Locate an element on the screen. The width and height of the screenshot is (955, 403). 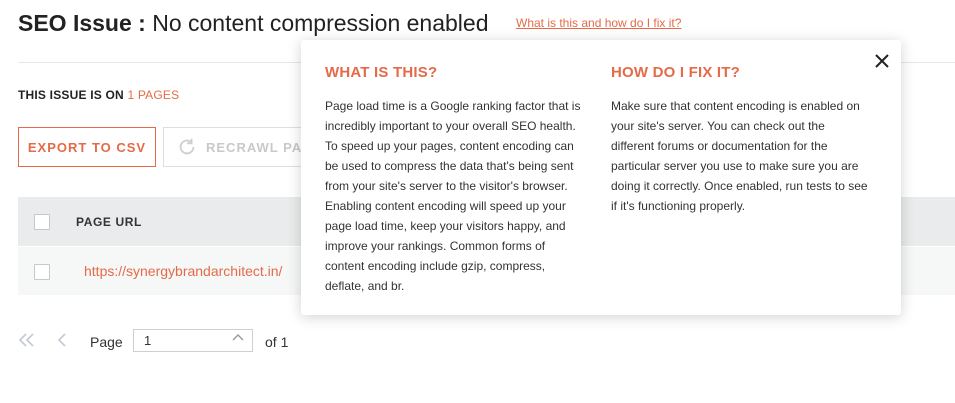
page-label: Page is located at coordinates (106, 342).